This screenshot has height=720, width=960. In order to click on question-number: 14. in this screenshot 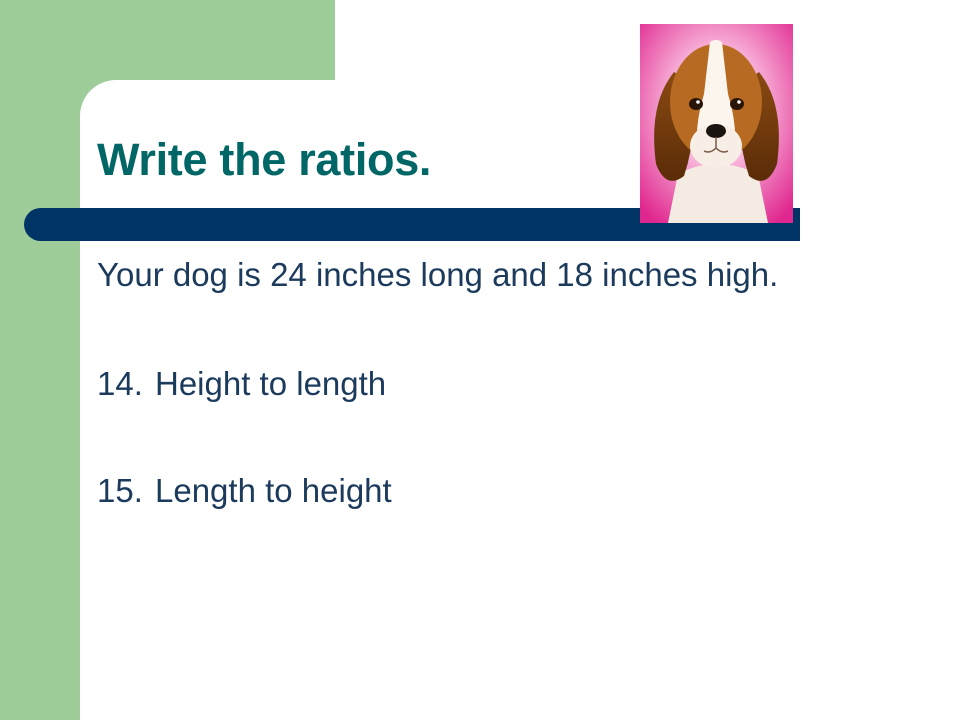, I will do `click(120, 383)`.